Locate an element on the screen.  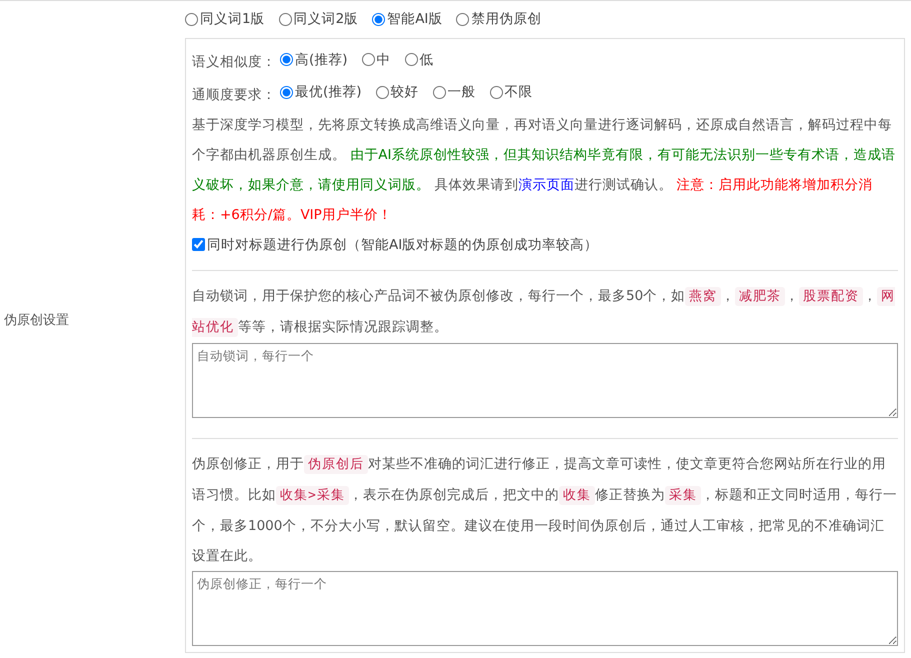
demo-link: 演示页面 is located at coordinates (546, 184).